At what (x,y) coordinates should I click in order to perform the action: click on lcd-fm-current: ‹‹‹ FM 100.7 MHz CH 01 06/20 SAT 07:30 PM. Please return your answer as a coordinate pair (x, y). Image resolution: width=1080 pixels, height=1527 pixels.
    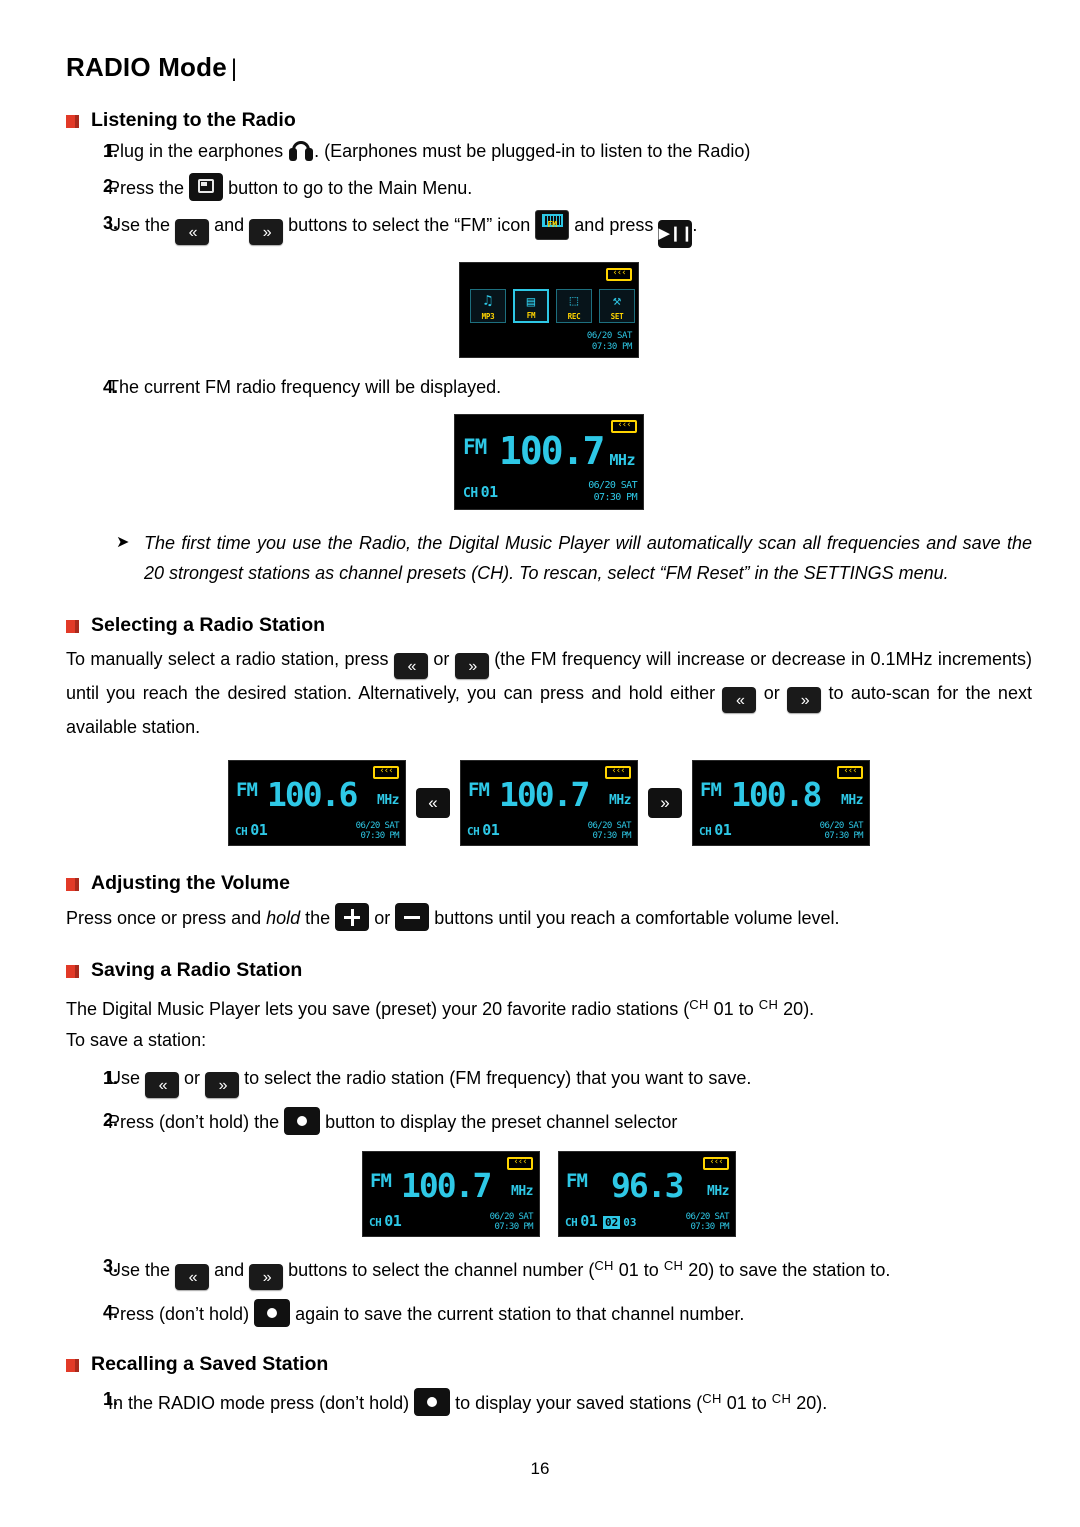
    Looking at the image, I should click on (549, 462).